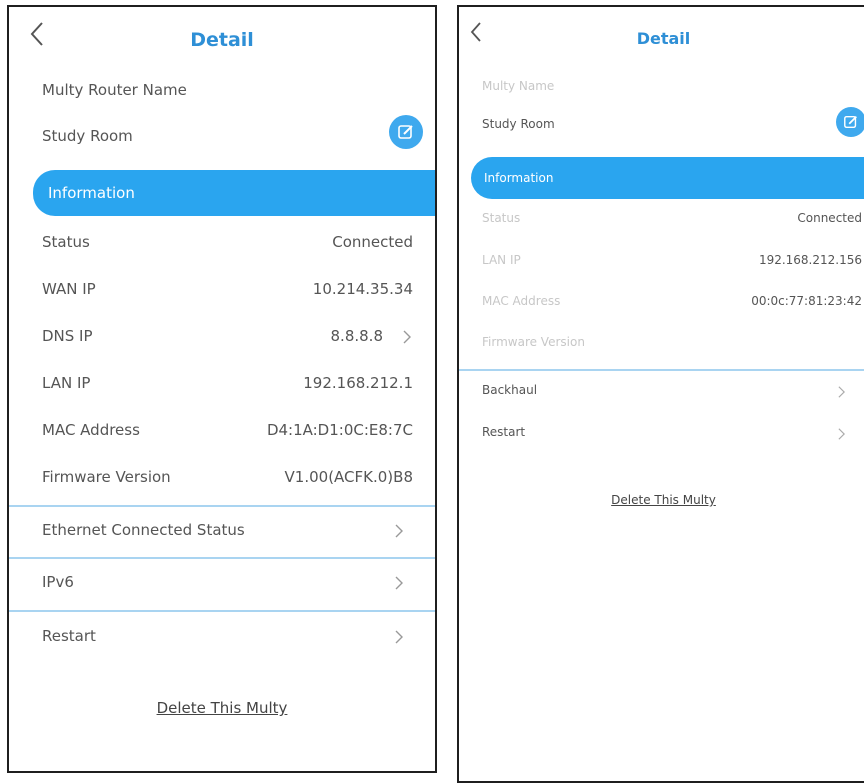 This screenshot has width=864, height=783. What do you see at coordinates (69, 289) in the screenshot?
I see `wan-ip-label: WAN IP` at bounding box center [69, 289].